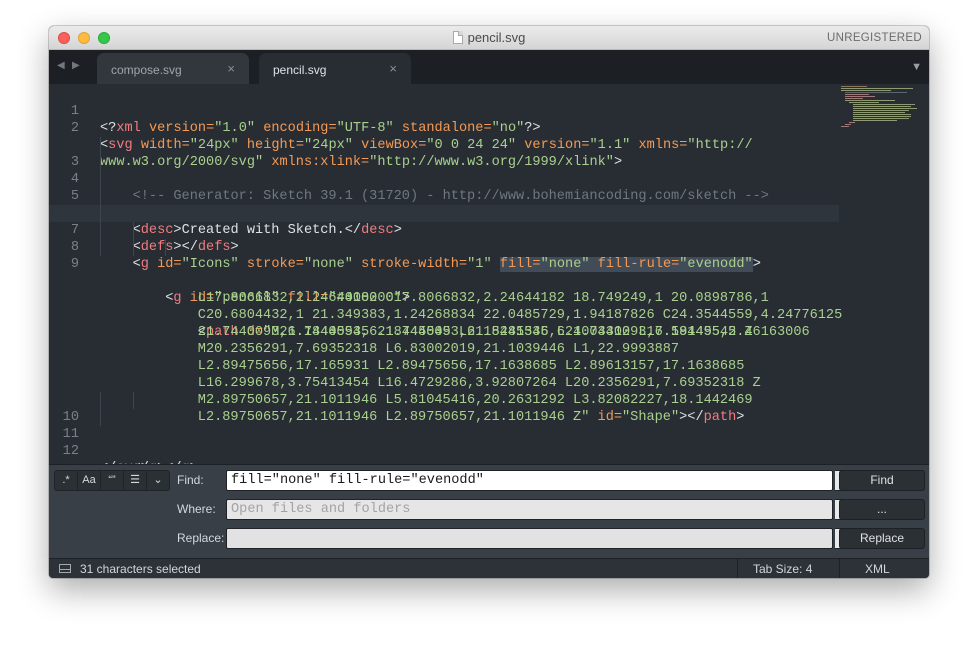 This screenshot has width=978, height=654. I want to click on line-number: 12, so click(70, 451).